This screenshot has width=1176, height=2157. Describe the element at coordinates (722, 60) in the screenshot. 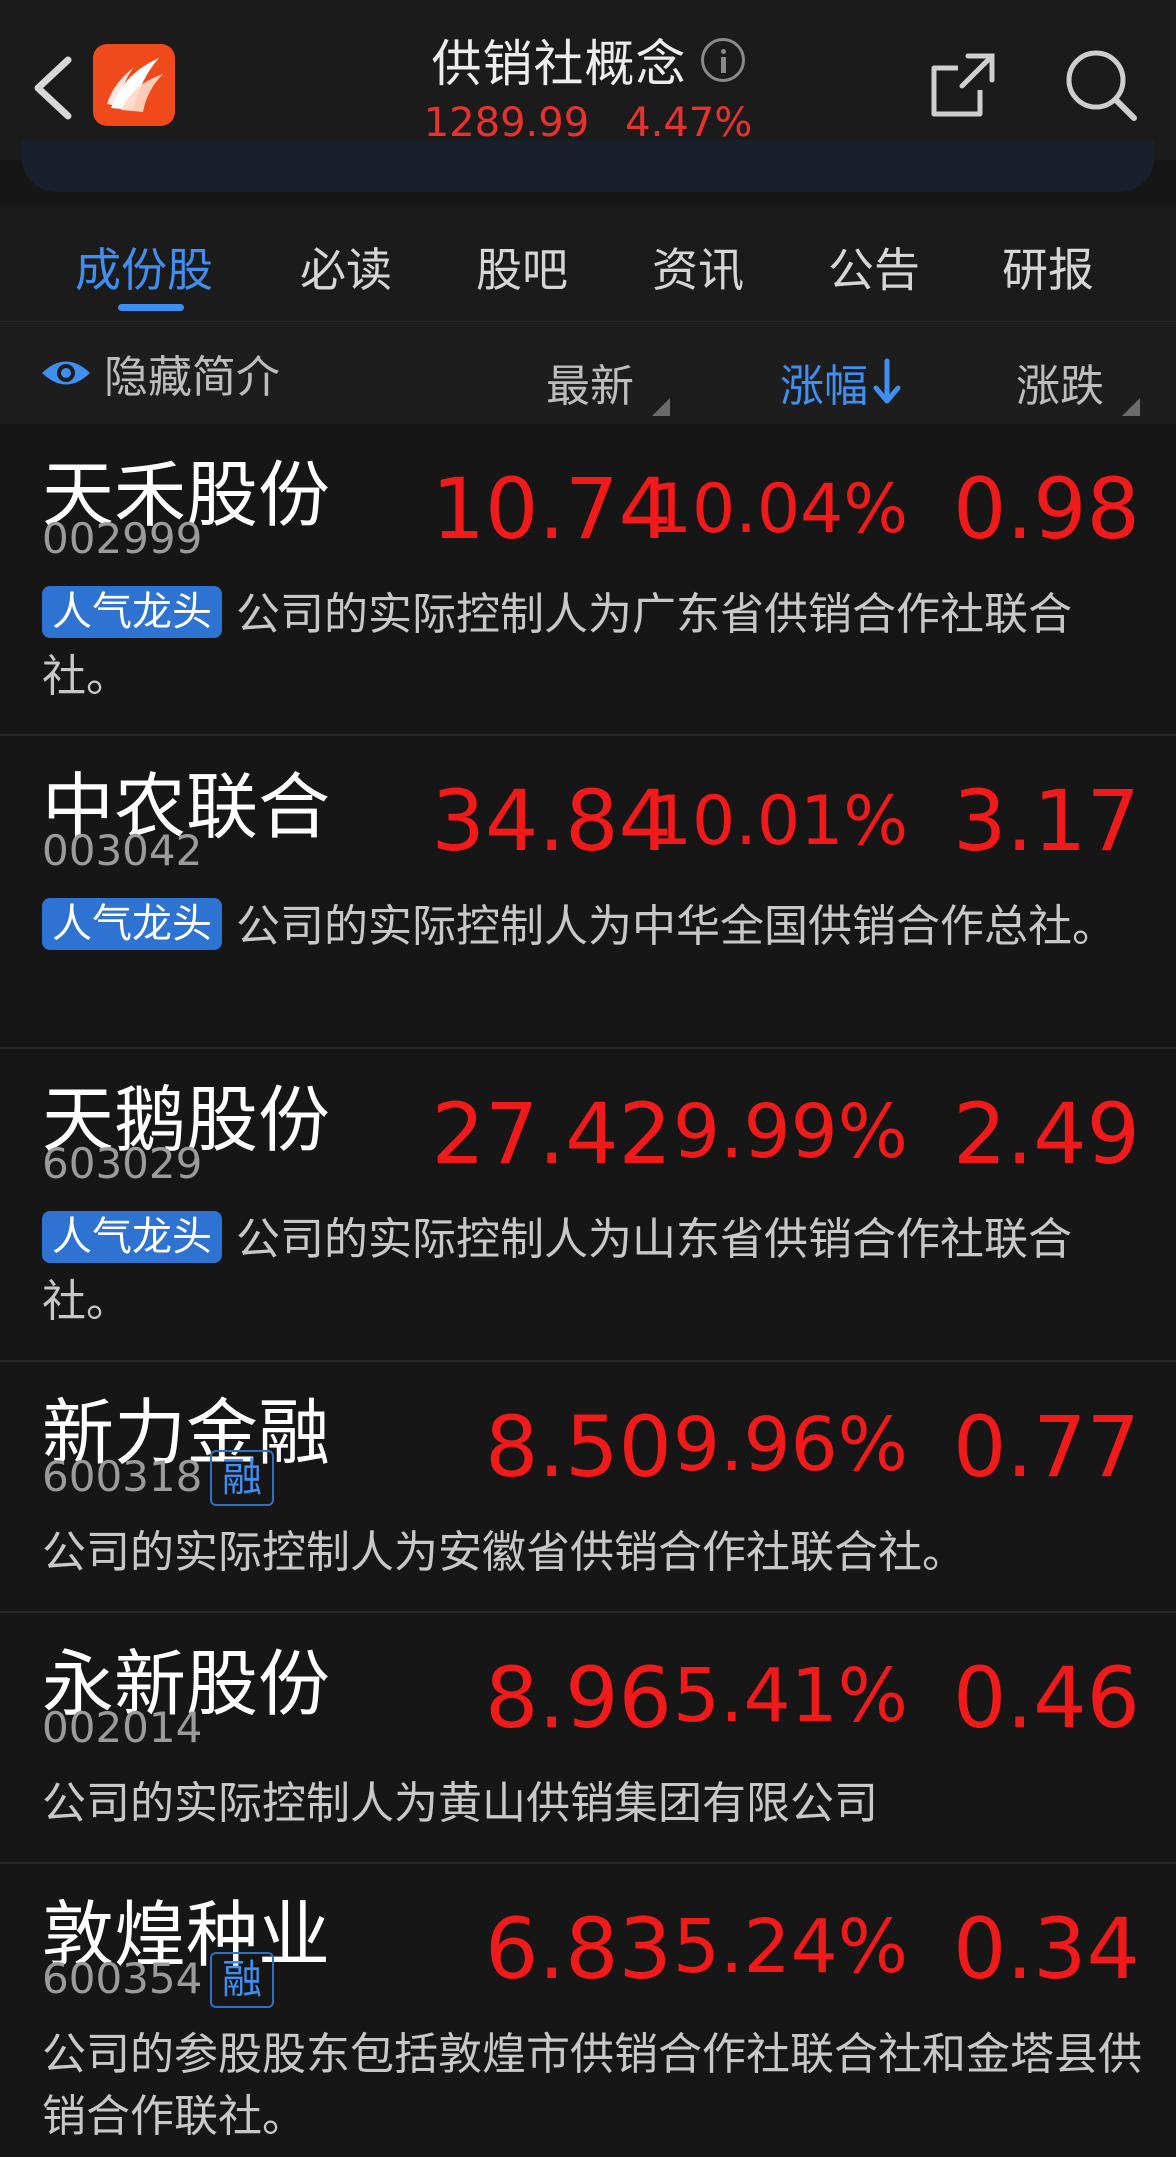

I see `info-icon` at that location.